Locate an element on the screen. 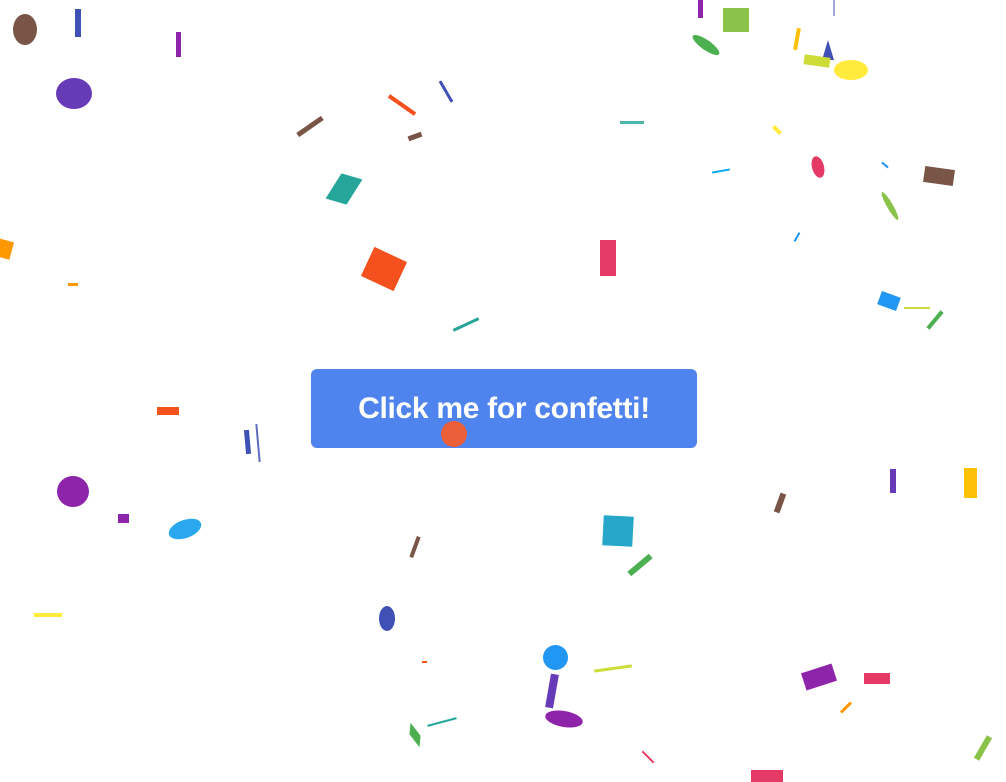  confetti-button: Click me for confetti! is located at coordinates (504, 408).